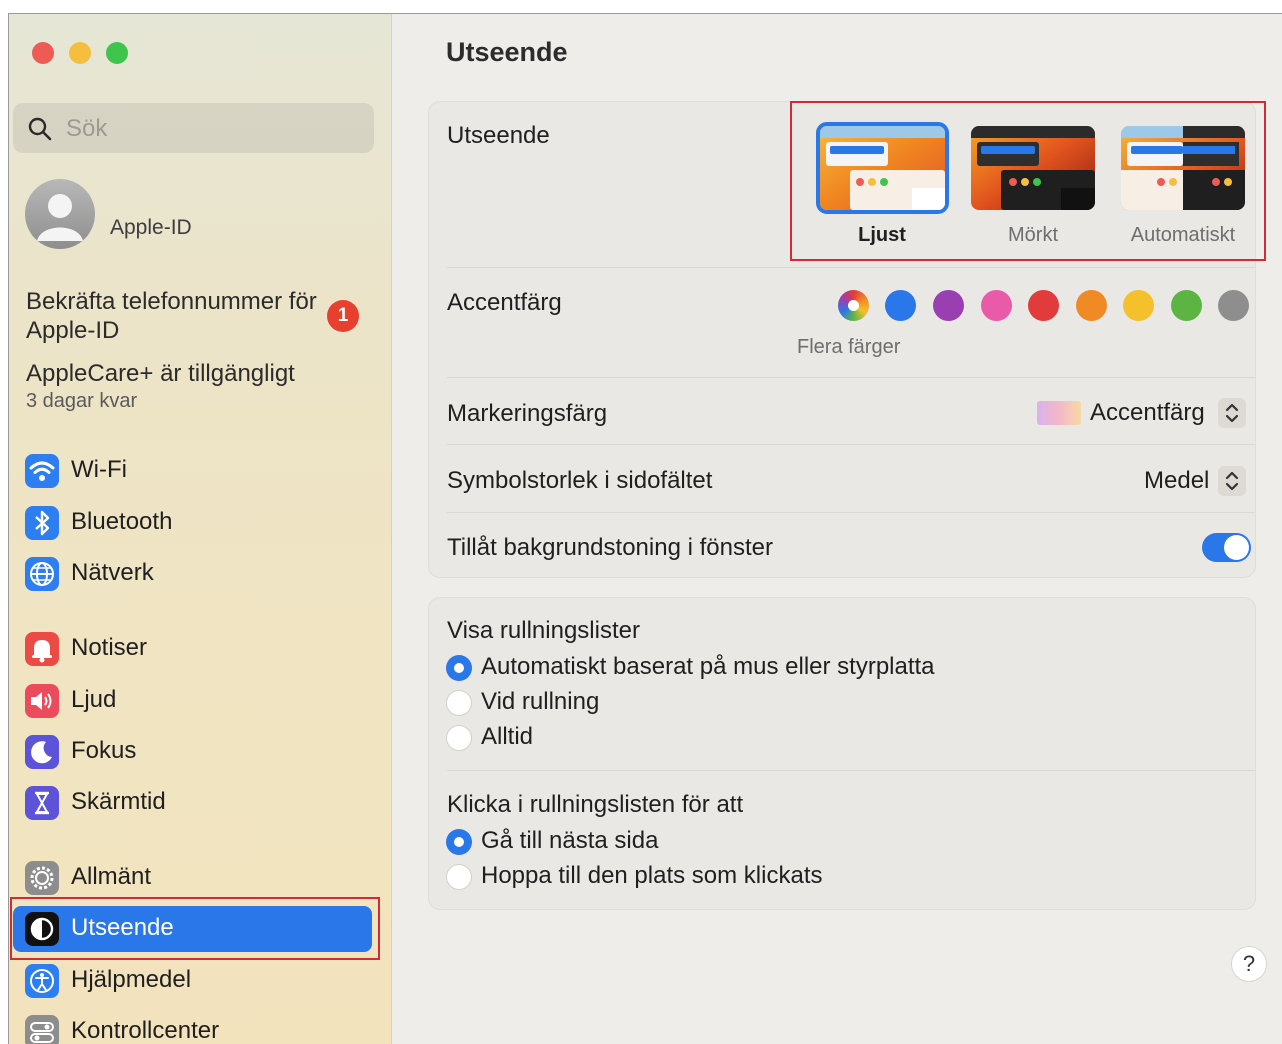 This screenshot has height=1044, width=1282. I want to click on accent-caption: Flera färger, so click(849, 347).